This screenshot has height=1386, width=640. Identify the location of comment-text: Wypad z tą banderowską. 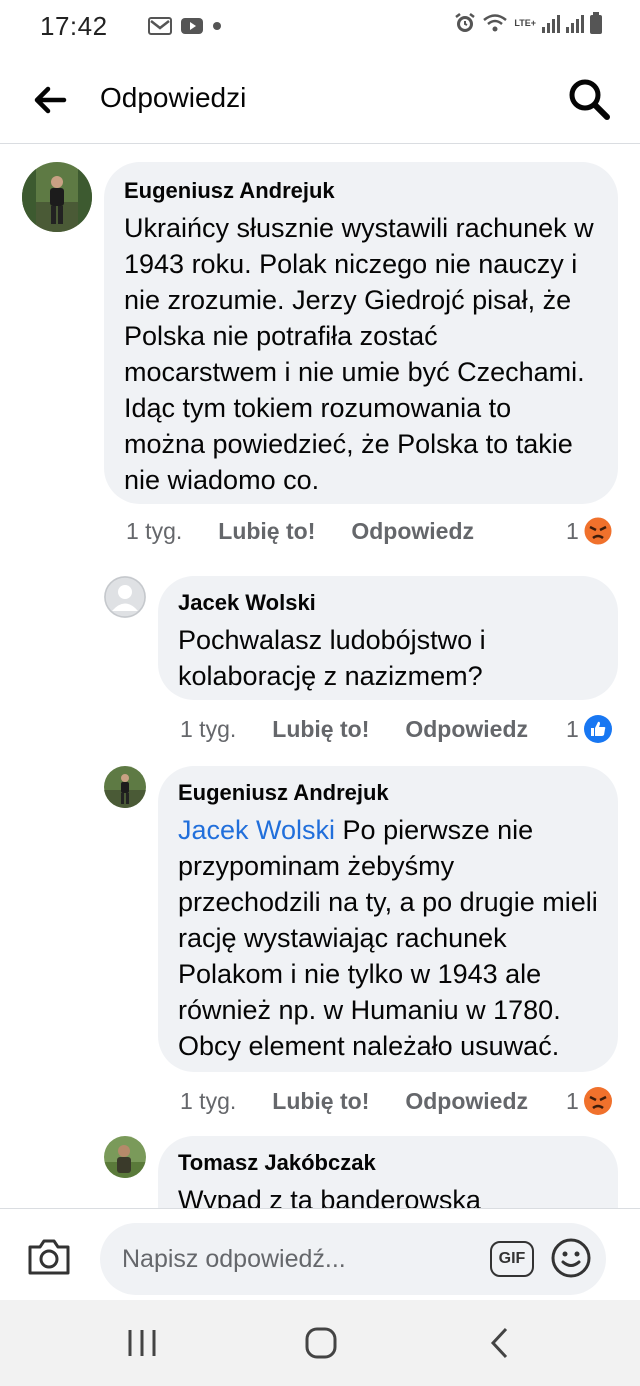
(329, 1196).